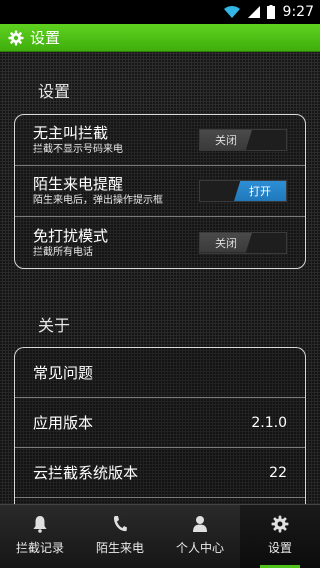  What do you see at coordinates (40, 536) in the screenshot?
I see `tab-block-records: 拦截记录` at bounding box center [40, 536].